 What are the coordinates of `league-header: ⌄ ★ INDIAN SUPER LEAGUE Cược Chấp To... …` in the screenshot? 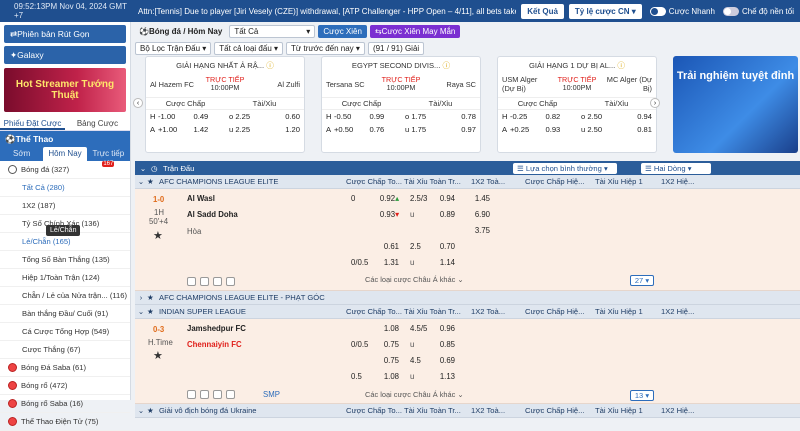 It's located at (467, 312).